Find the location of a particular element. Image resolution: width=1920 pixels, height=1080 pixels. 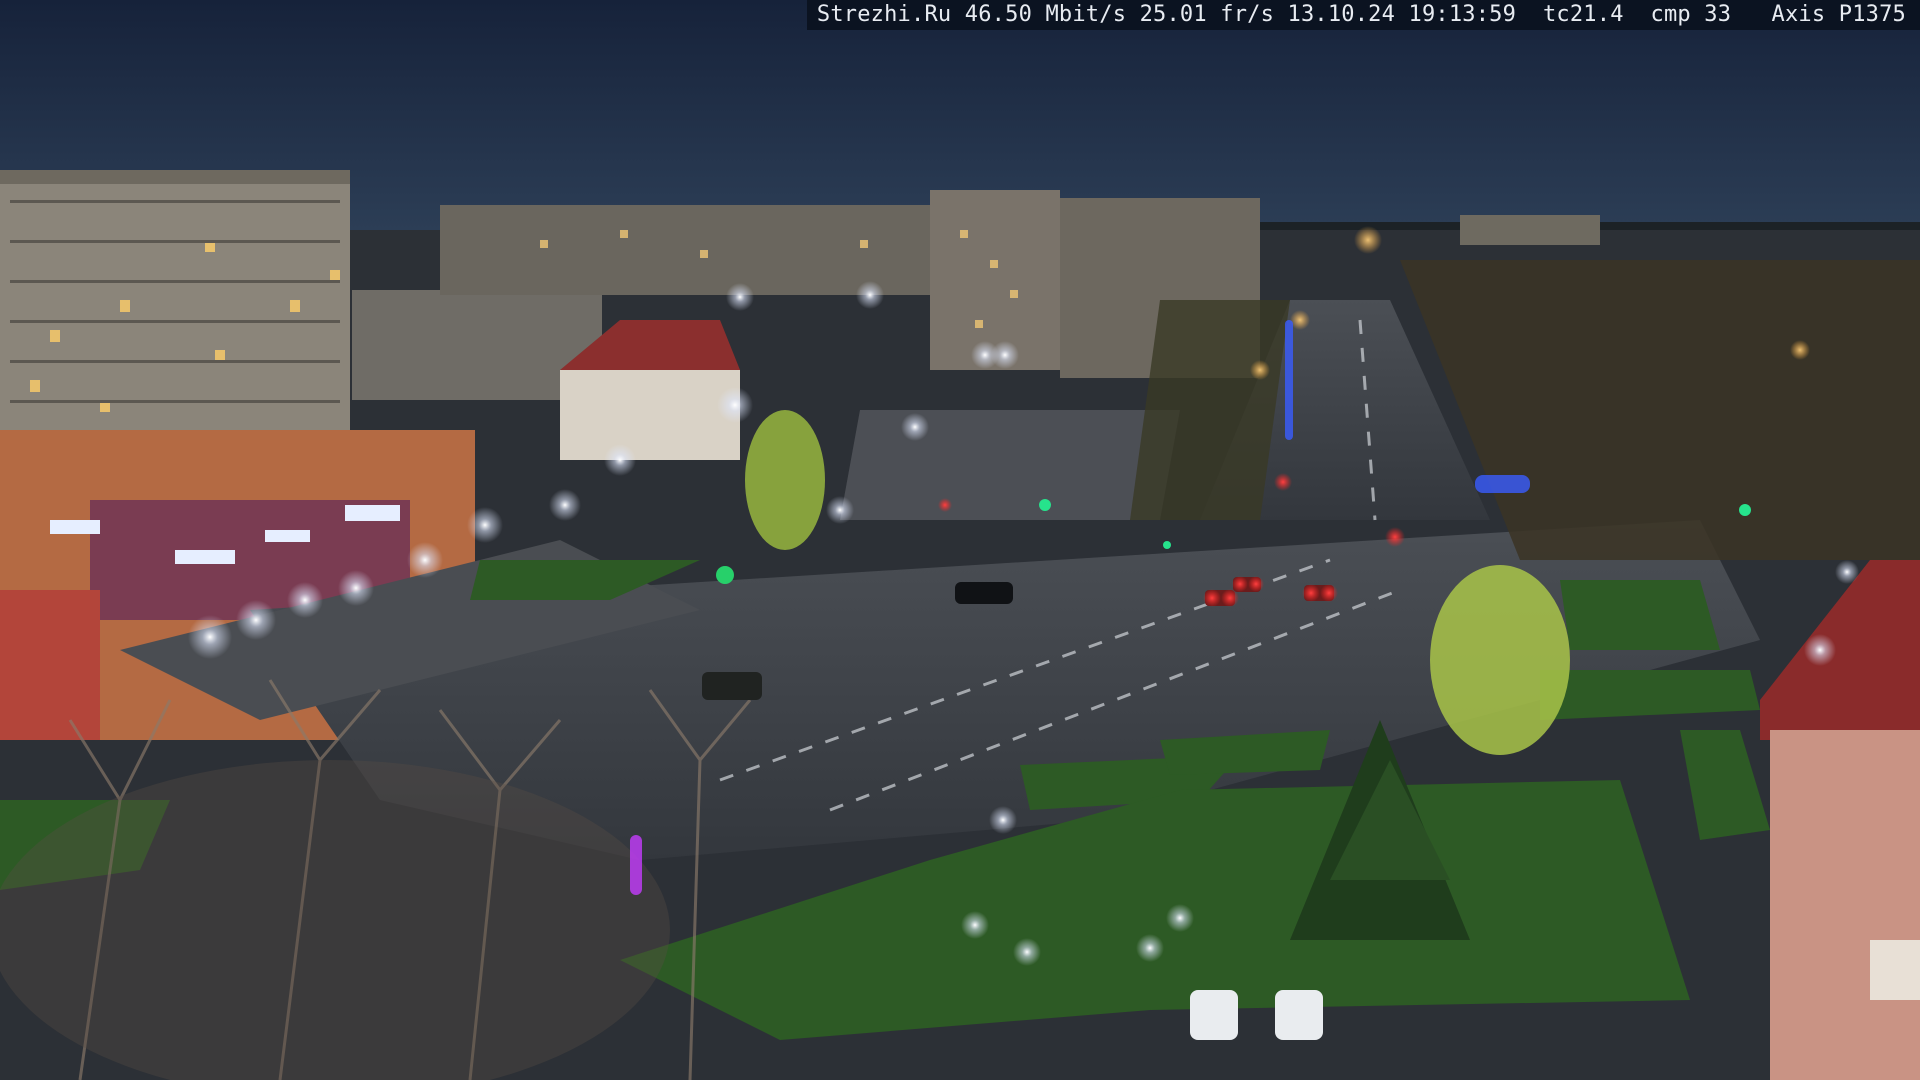

bitrate-readout: 46.50 Mbit/s is located at coordinates (1045, 14).